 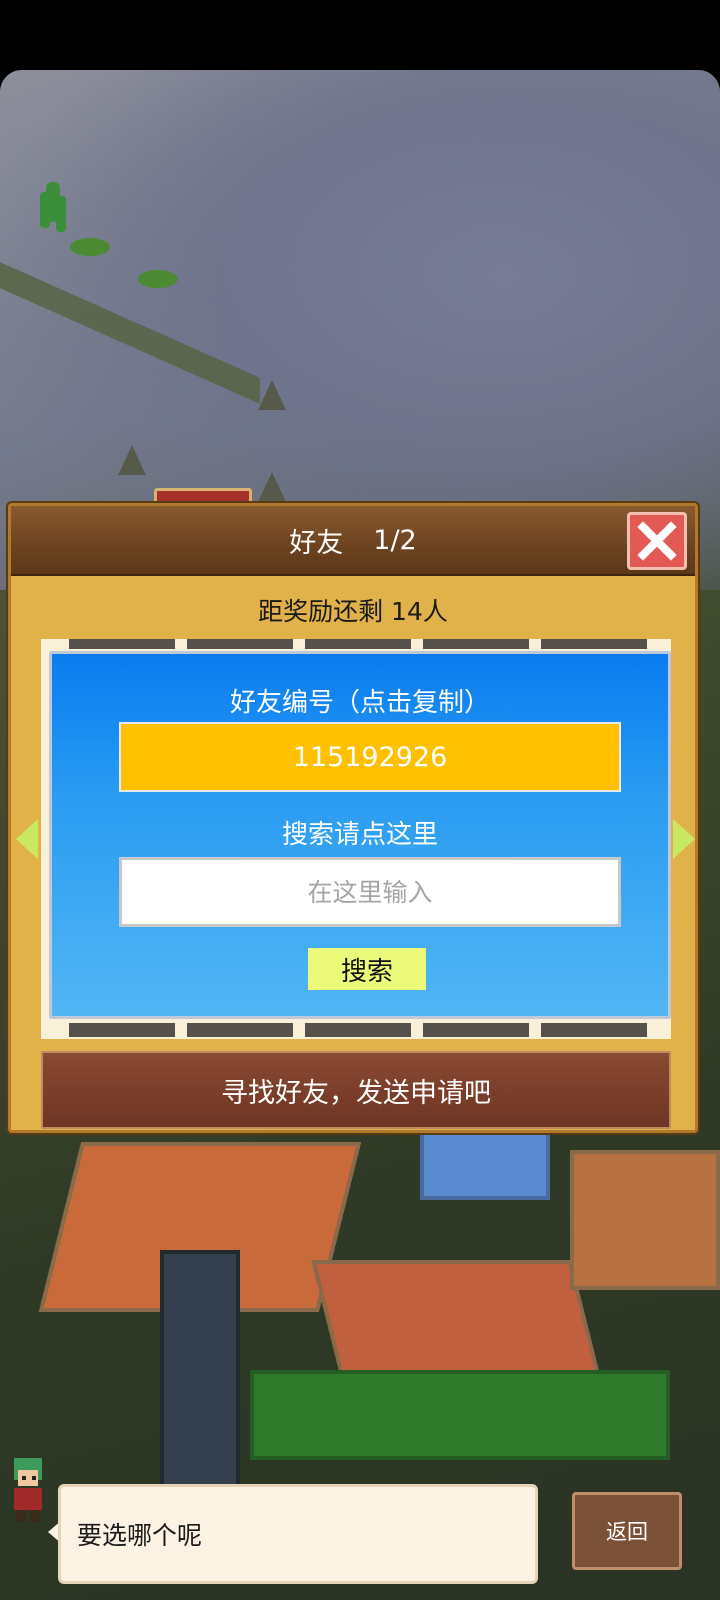 I want to click on garden-hedge, so click(x=460, y=1415).